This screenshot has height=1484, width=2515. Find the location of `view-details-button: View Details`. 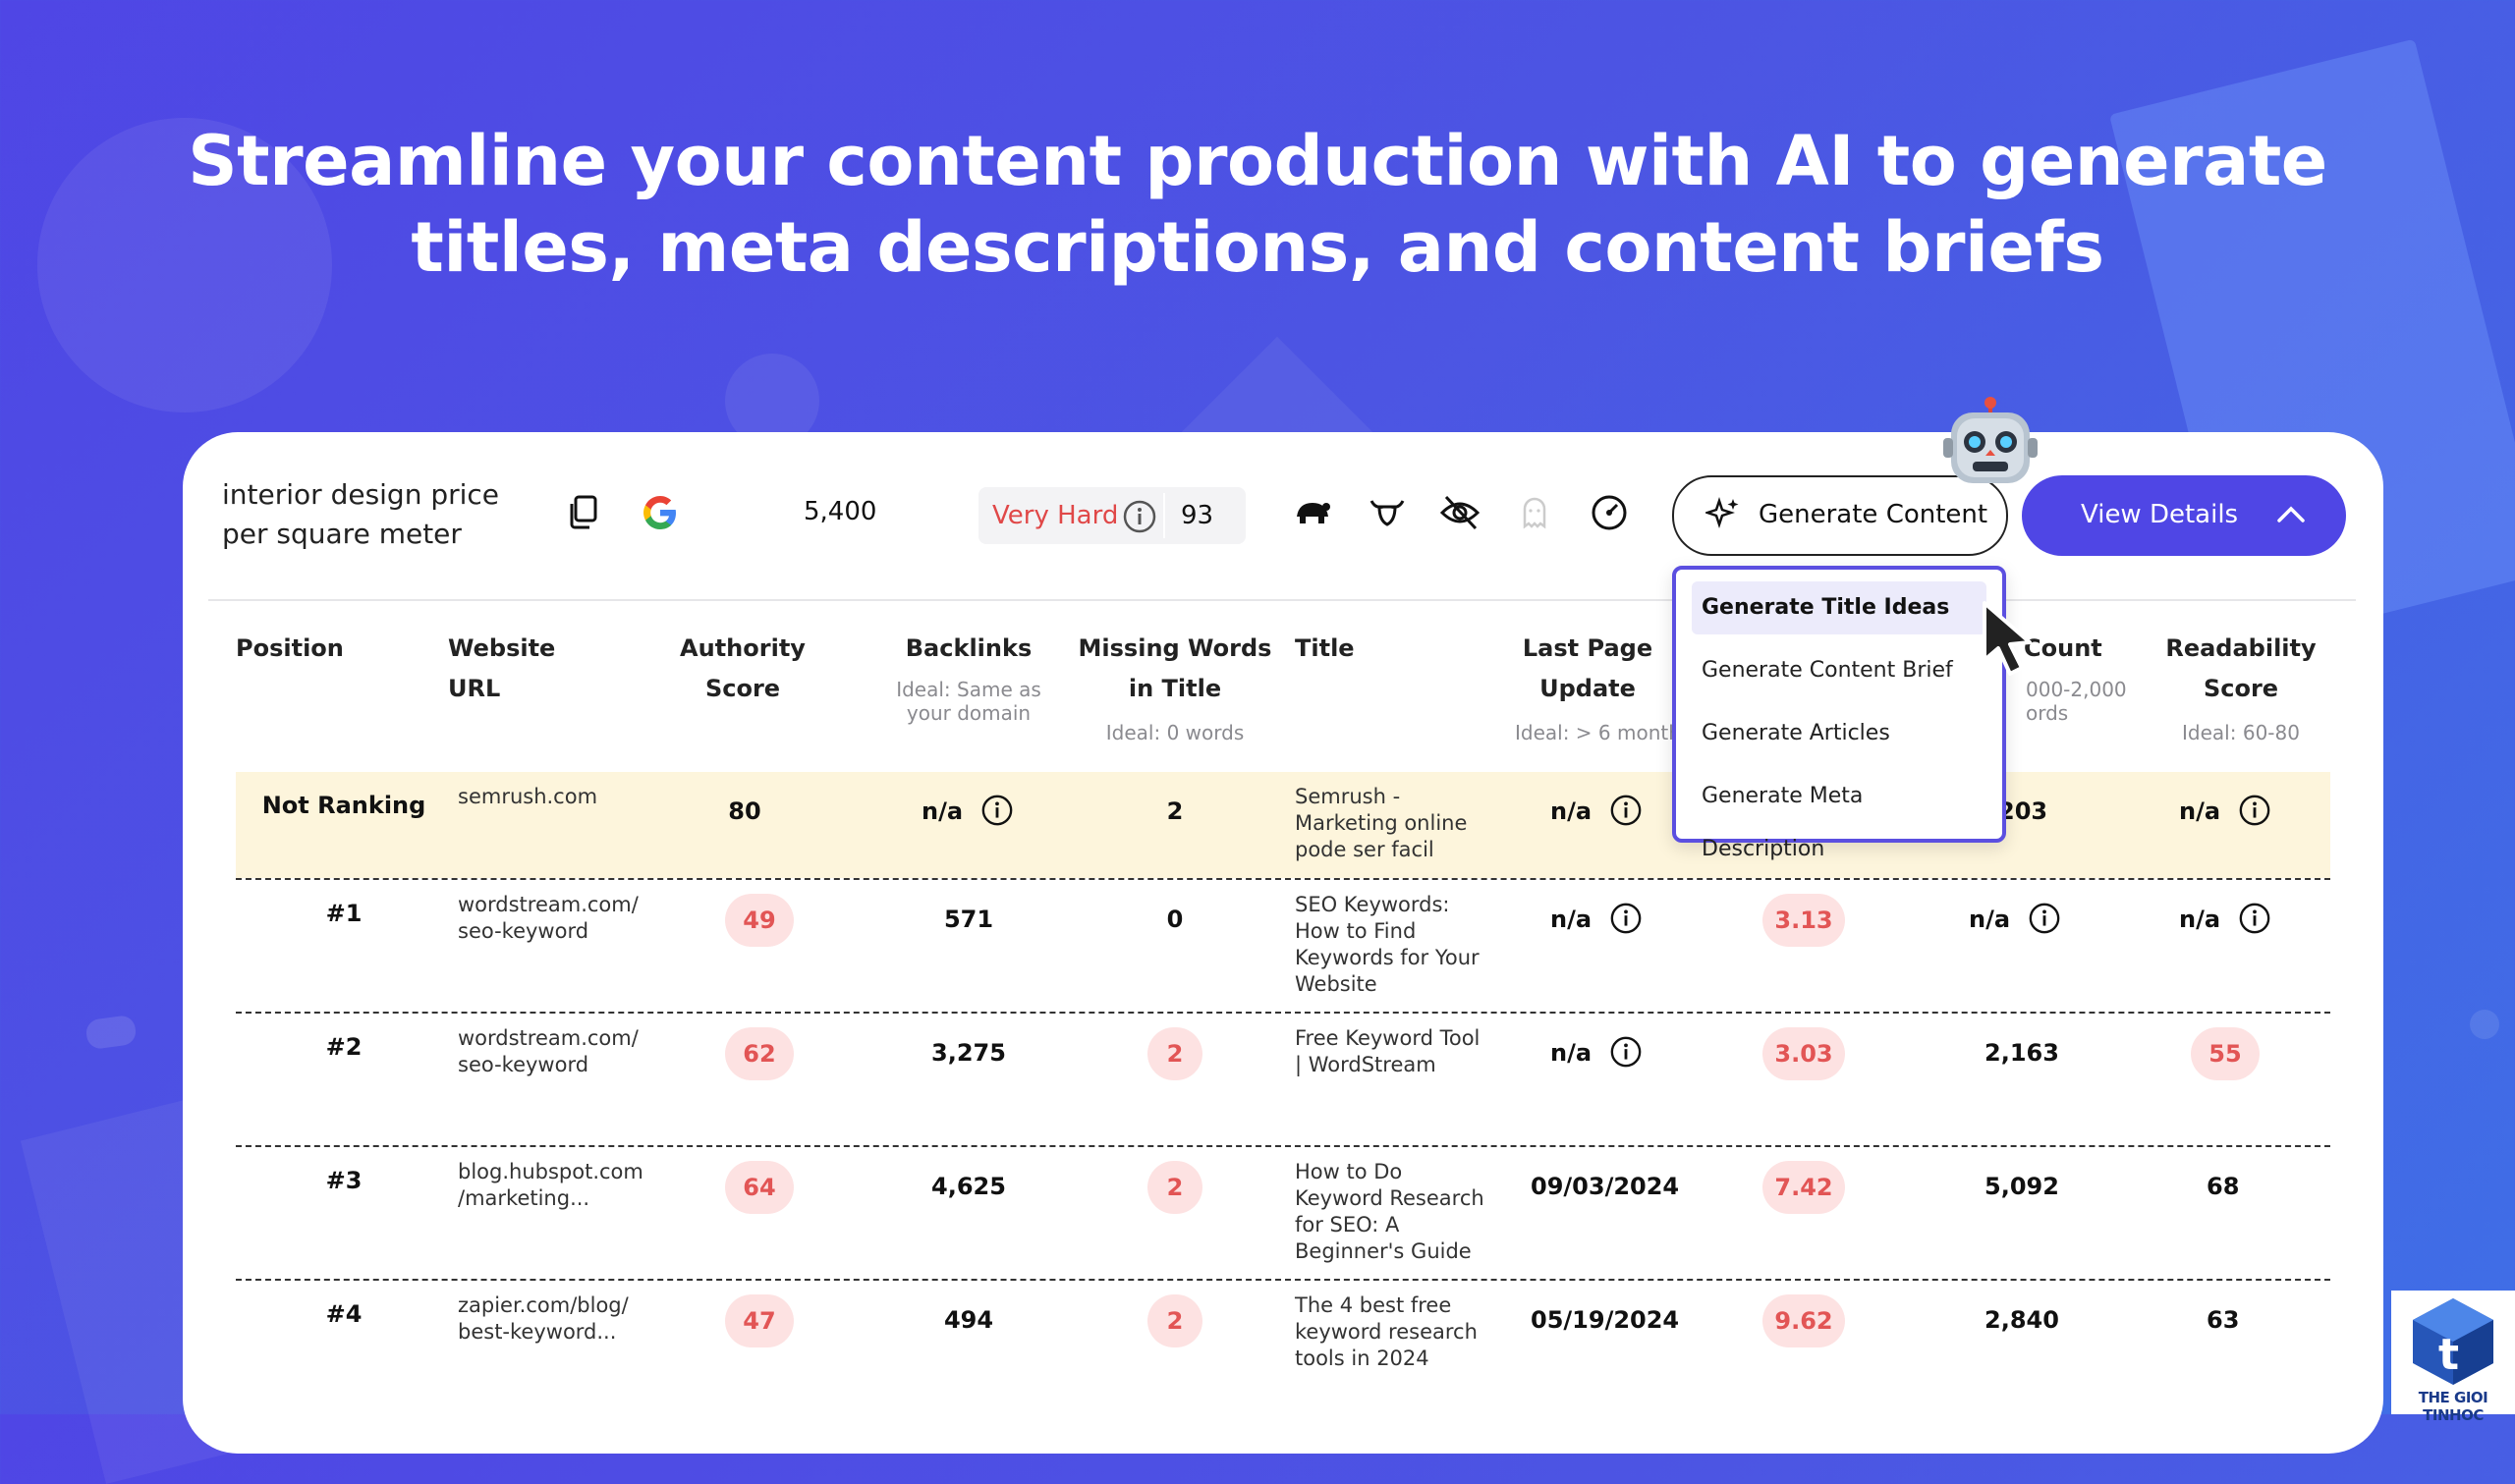

view-details-button: View Details is located at coordinates (2184, 515).